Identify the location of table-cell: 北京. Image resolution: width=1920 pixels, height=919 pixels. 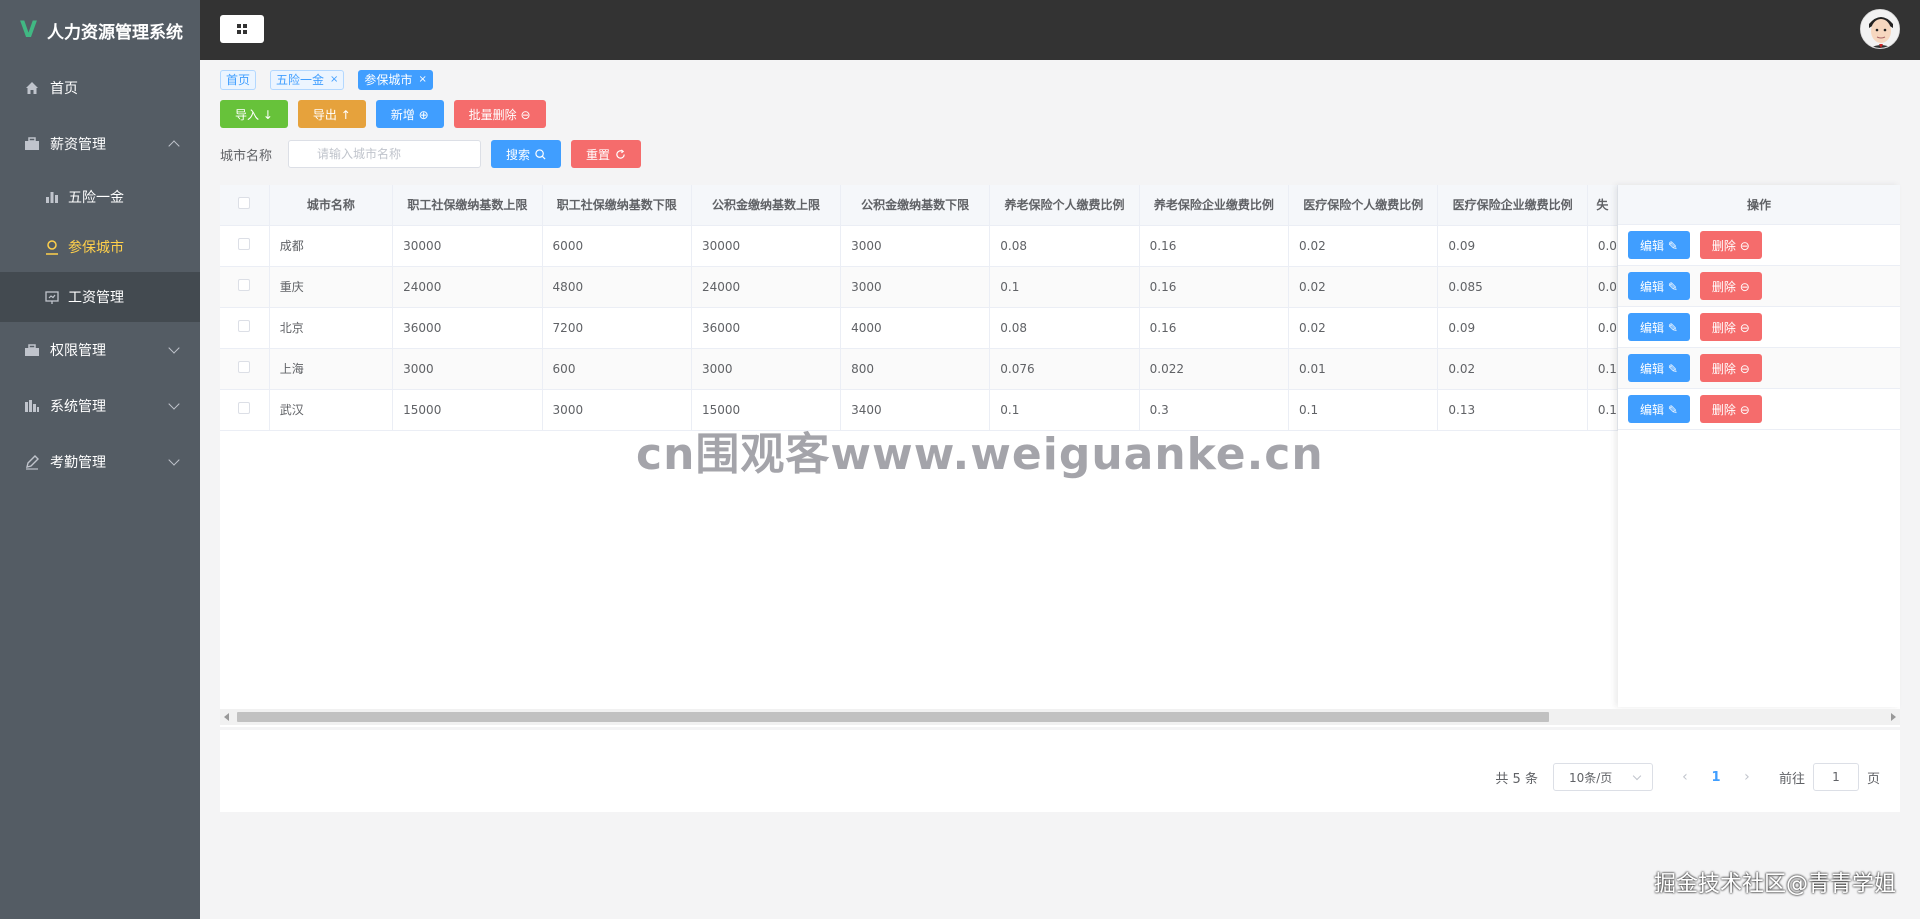
(331, 328).